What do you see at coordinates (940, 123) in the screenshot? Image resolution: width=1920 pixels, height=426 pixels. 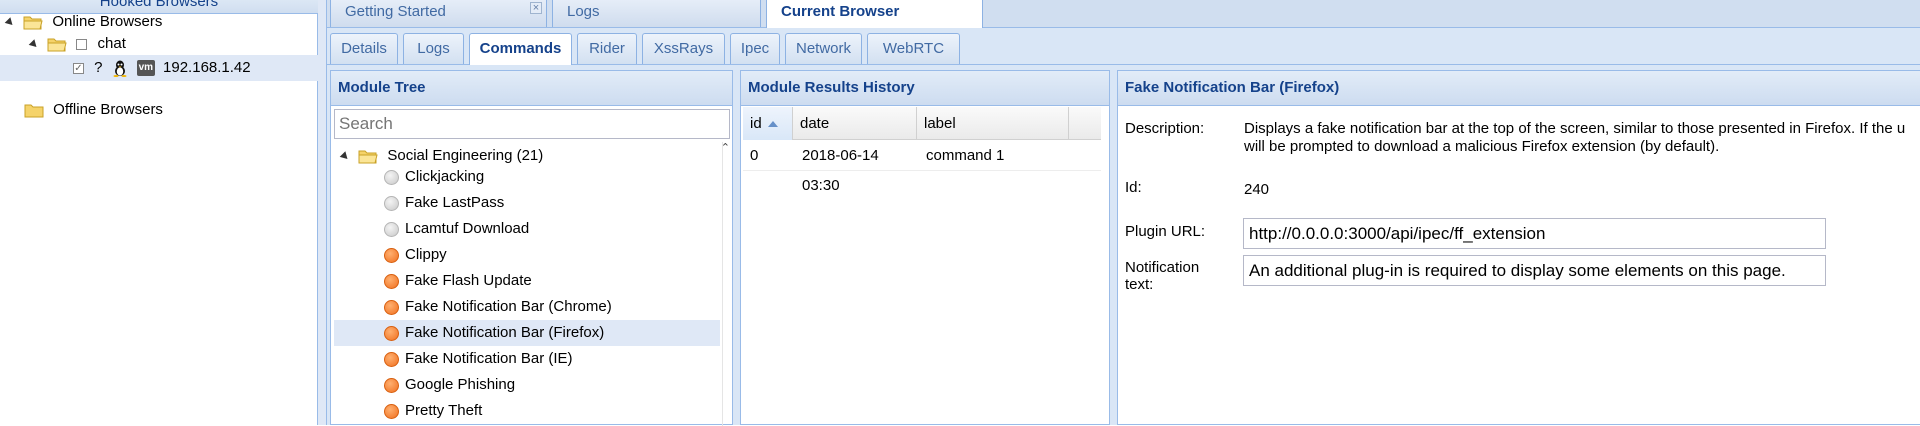 I see `column-label: label` at bounding box center [940, 123].